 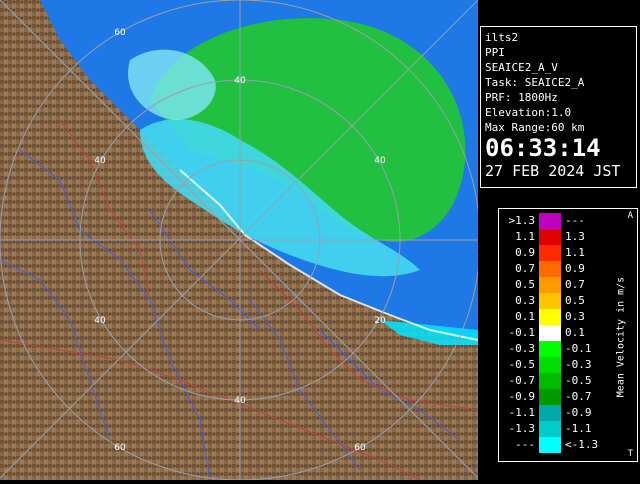 I want to click on station-name: ilts2, so click(x=502, y=37).